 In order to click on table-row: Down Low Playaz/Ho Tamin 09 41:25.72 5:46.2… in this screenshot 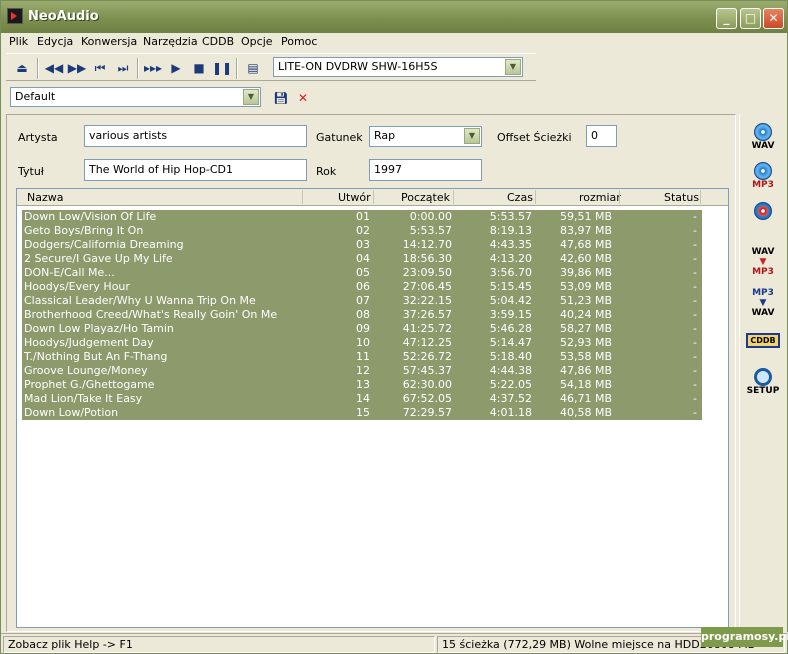, I will do `click(362, 329)`.